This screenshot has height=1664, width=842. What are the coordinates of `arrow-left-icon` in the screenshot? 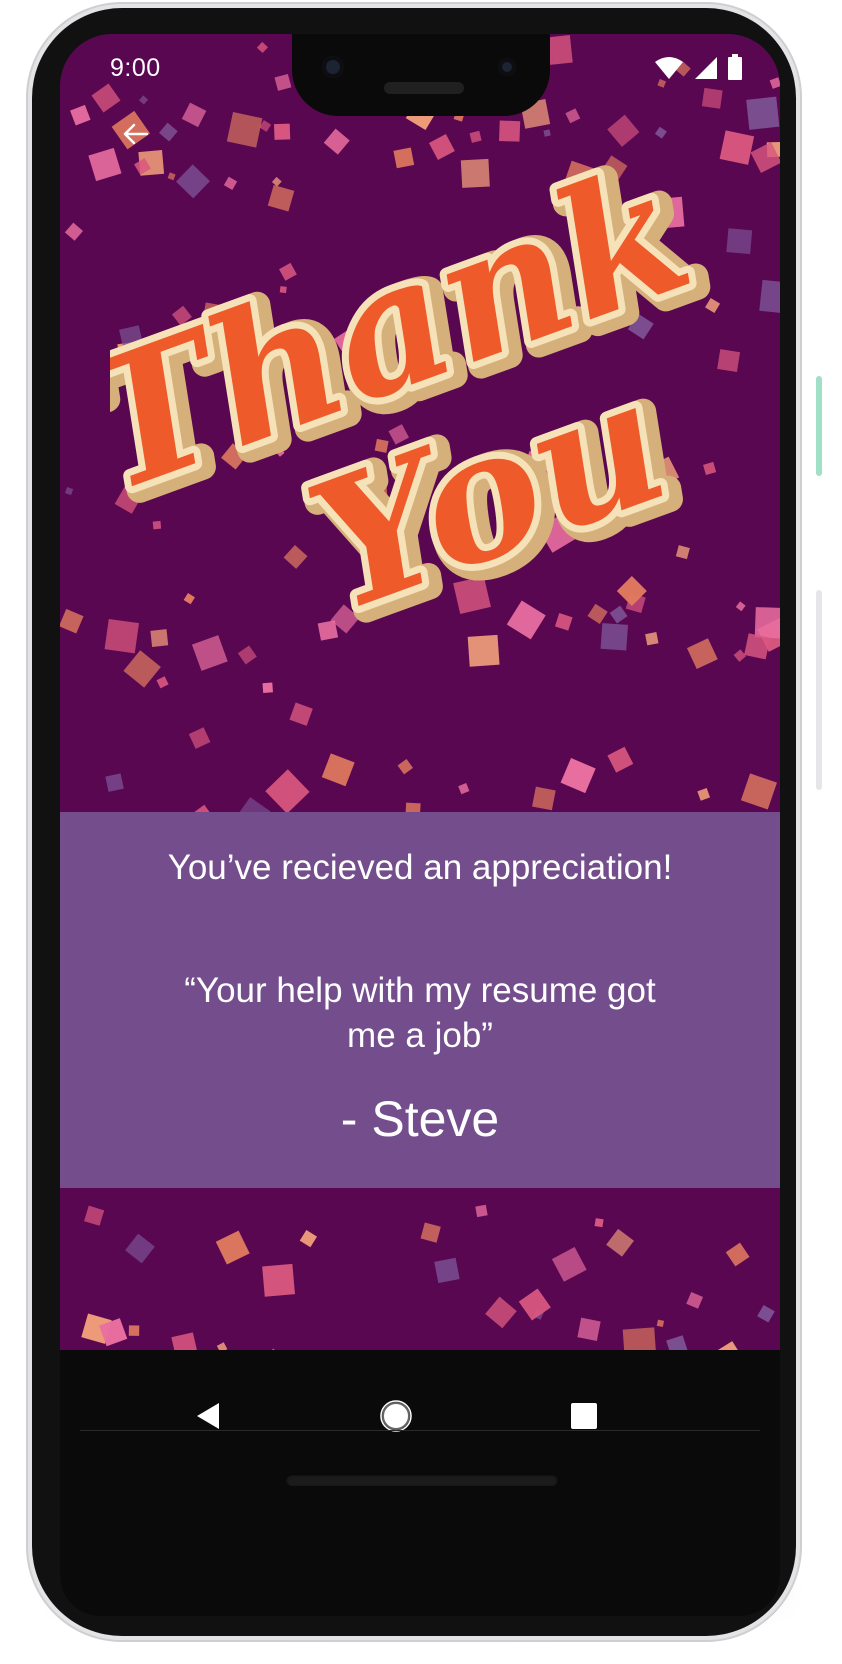 It's located at (136, 134).